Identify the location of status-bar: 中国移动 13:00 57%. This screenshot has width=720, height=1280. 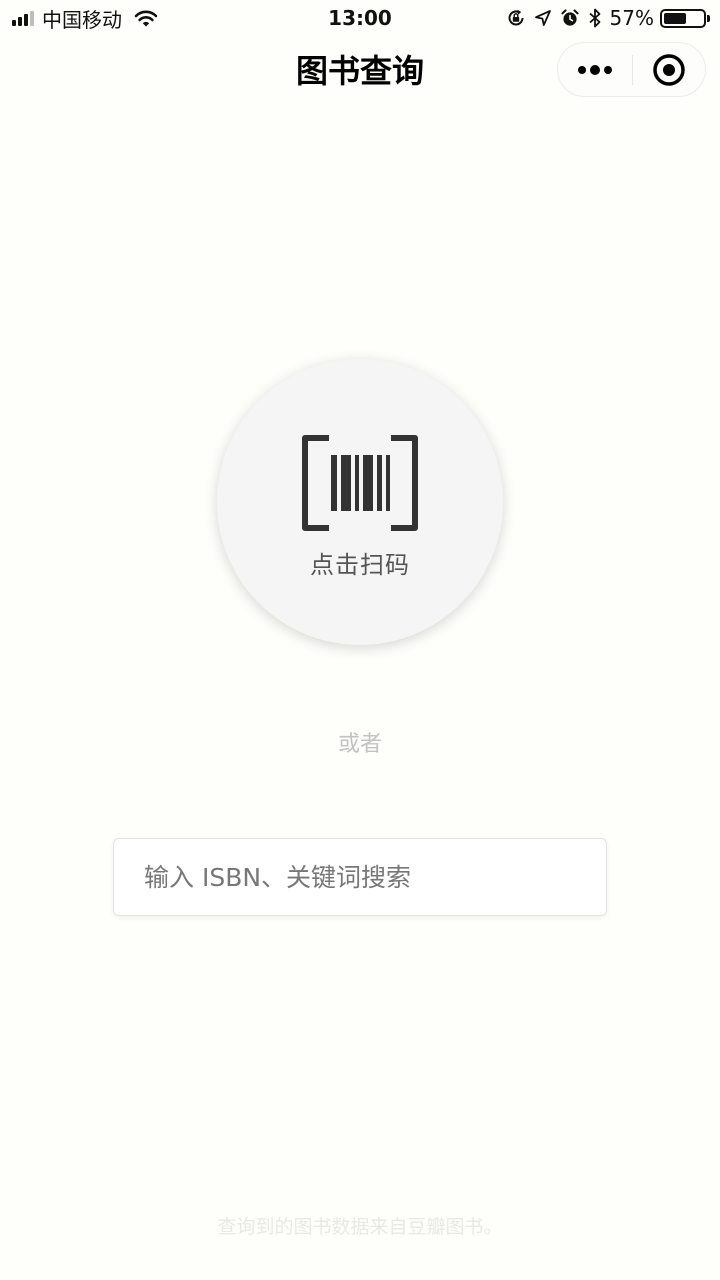
(360, 18).